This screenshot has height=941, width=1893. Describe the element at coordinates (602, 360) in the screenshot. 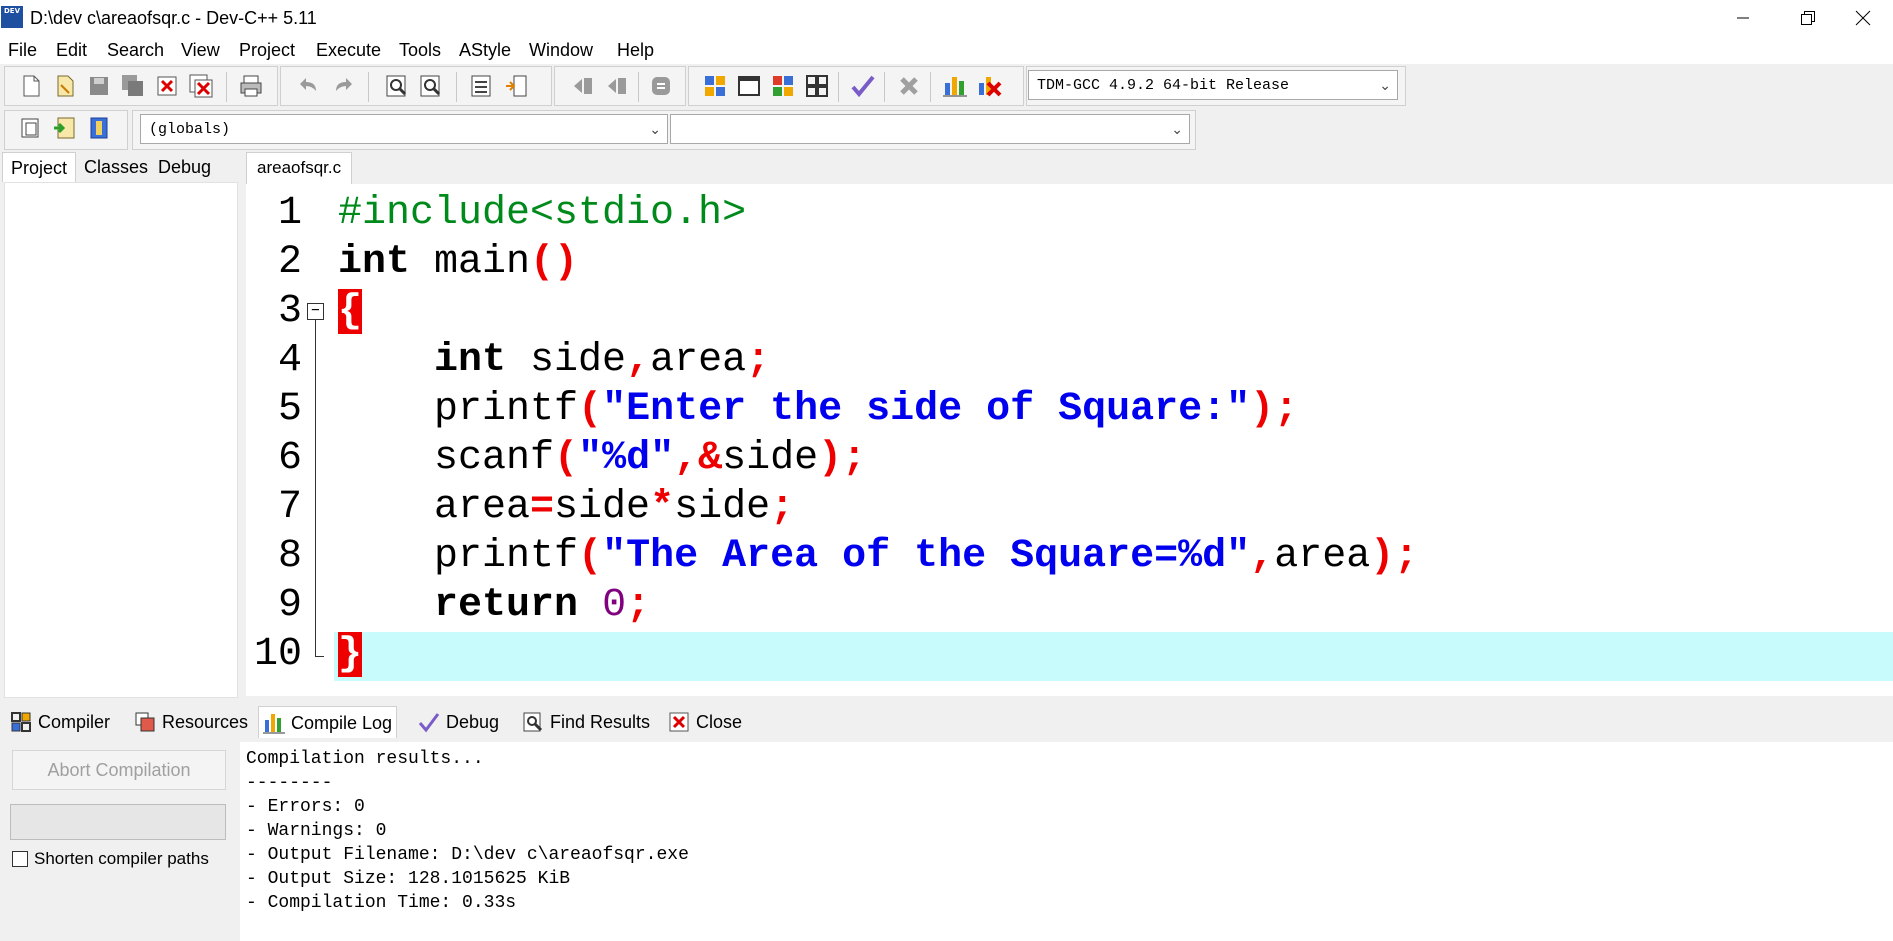

I see `code-line-4: int side,area;` at that location.